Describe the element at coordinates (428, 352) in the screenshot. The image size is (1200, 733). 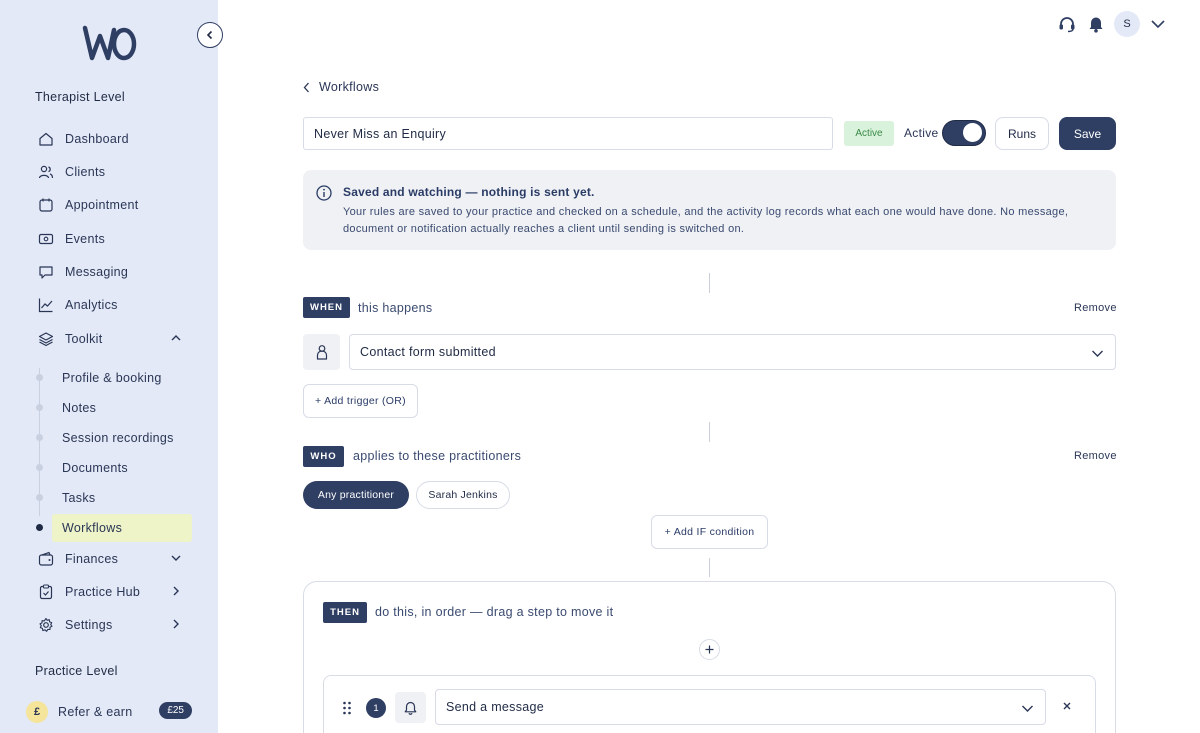
I see `trigger-value: Contact form submitted` at that location.